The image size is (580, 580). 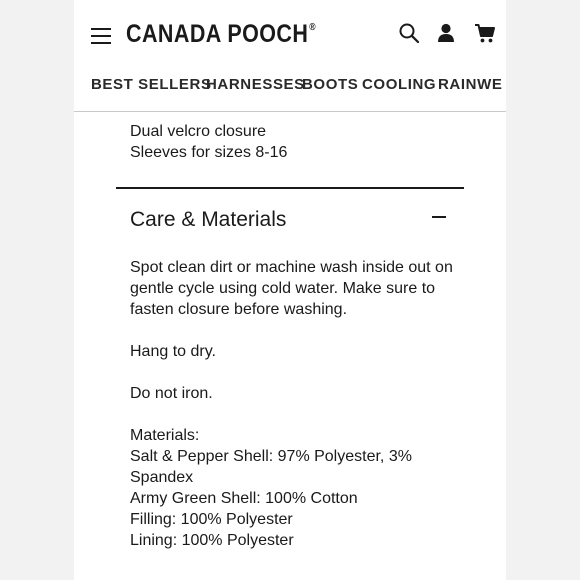 What do you see at coordinates (208, 116) in the screenshot?
I see `feature-line-clipped` at bounding box center [208, 116].